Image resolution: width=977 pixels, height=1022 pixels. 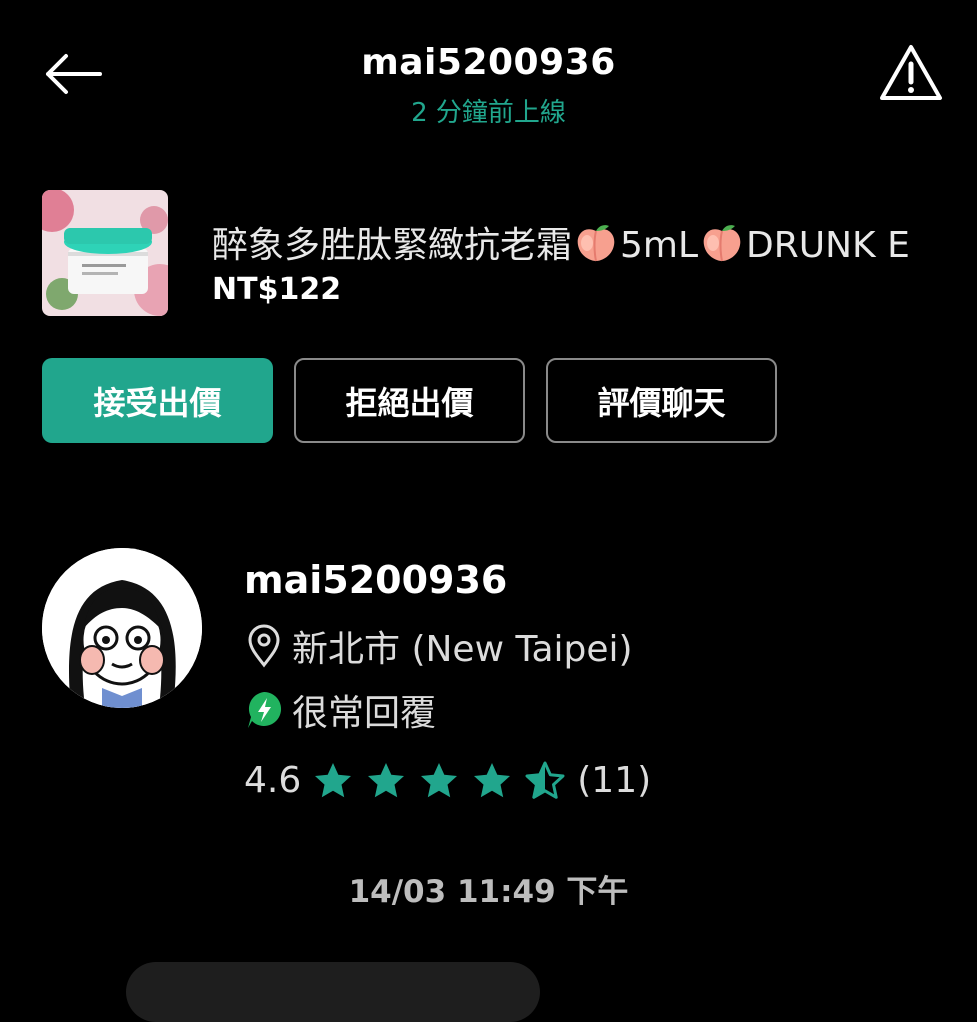 What do you see at coordinates (614, 780) in the screenshot?
I see `review-count: (11)` at bounding box center [614, 780].